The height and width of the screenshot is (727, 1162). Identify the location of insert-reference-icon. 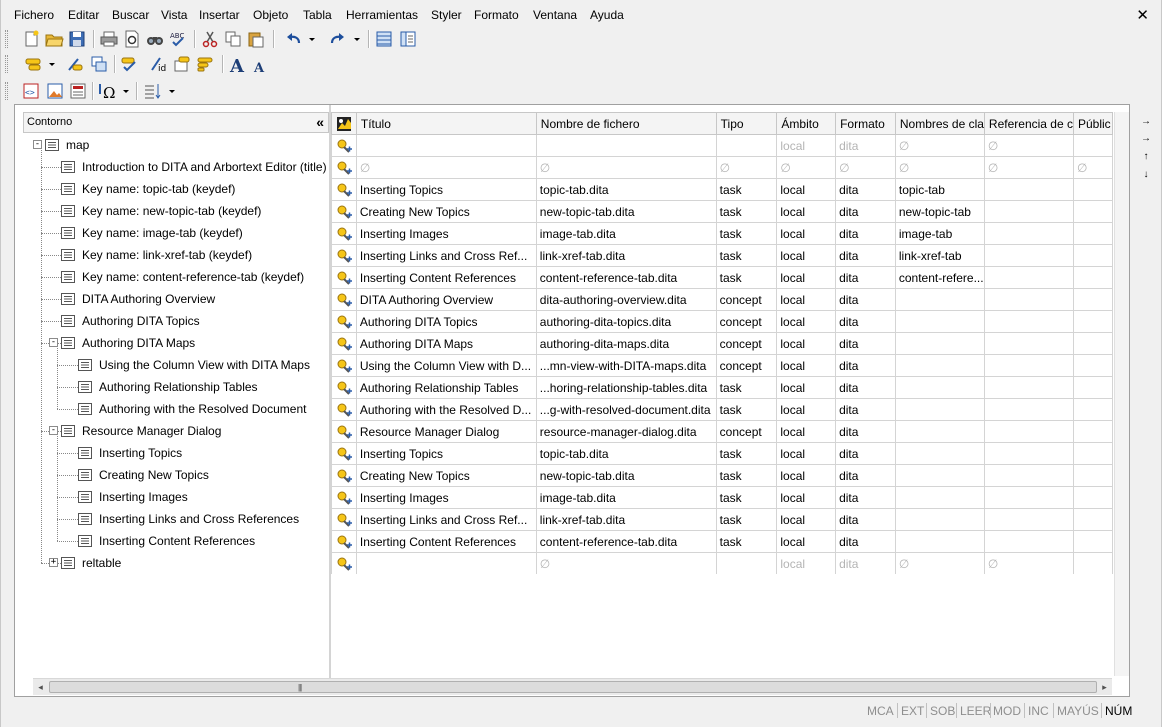
(182, 64).